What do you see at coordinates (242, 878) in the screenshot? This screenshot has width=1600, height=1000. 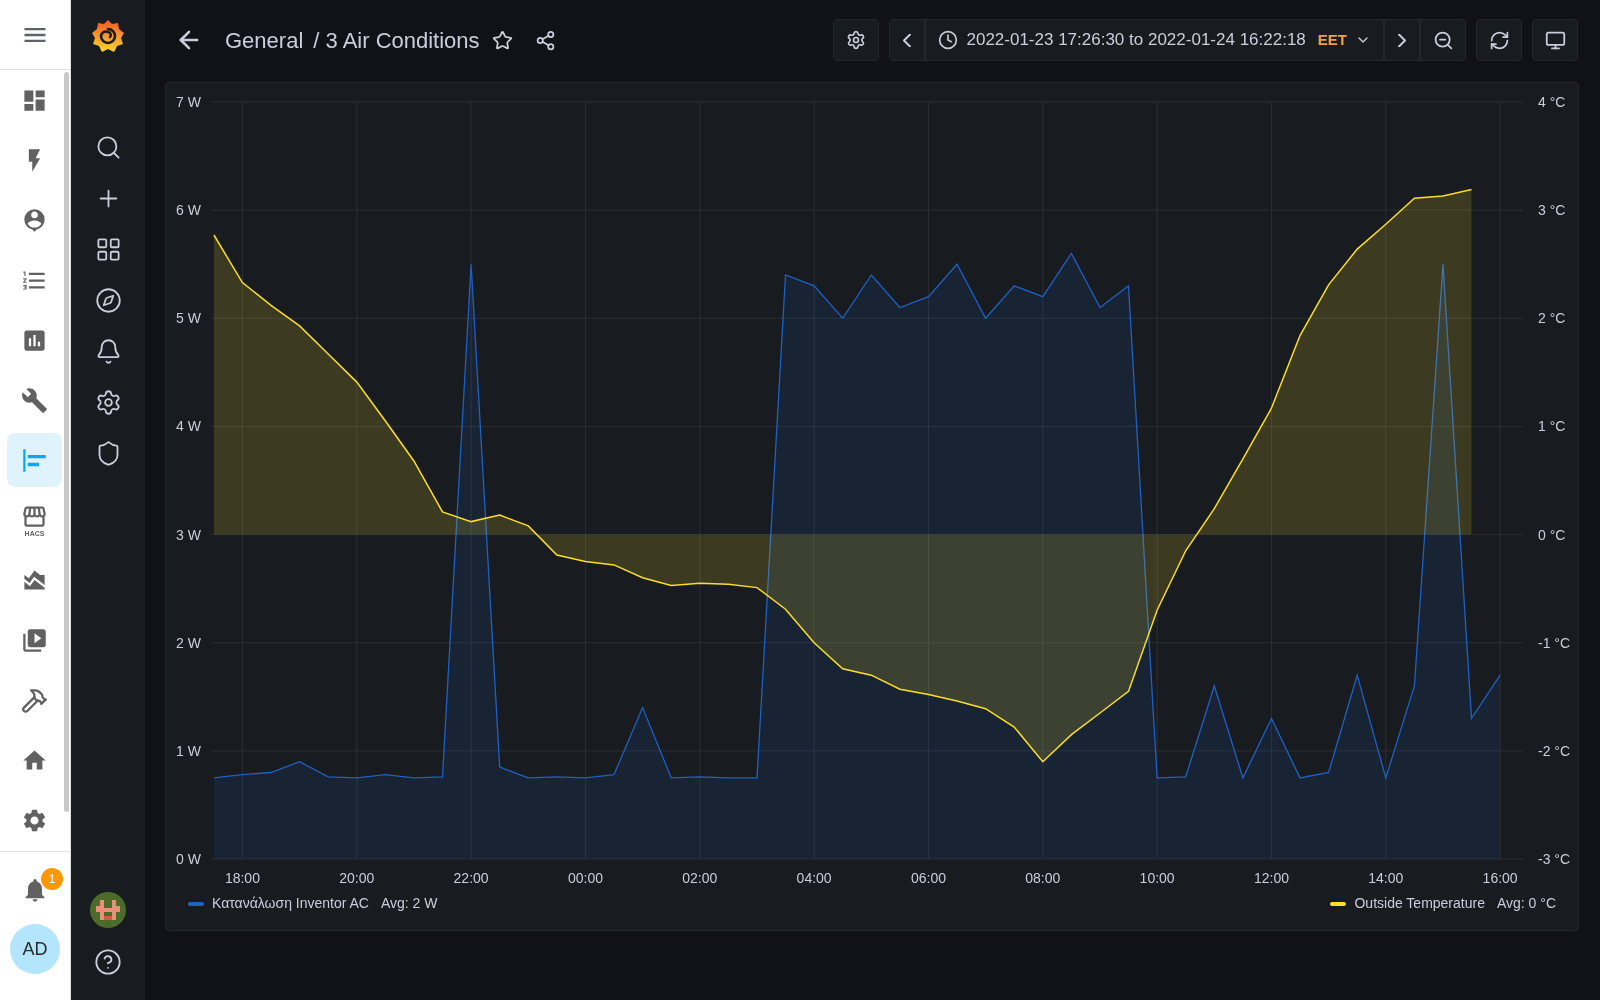 I see `axis-label: 18:00` at bounding box center [242, 878].